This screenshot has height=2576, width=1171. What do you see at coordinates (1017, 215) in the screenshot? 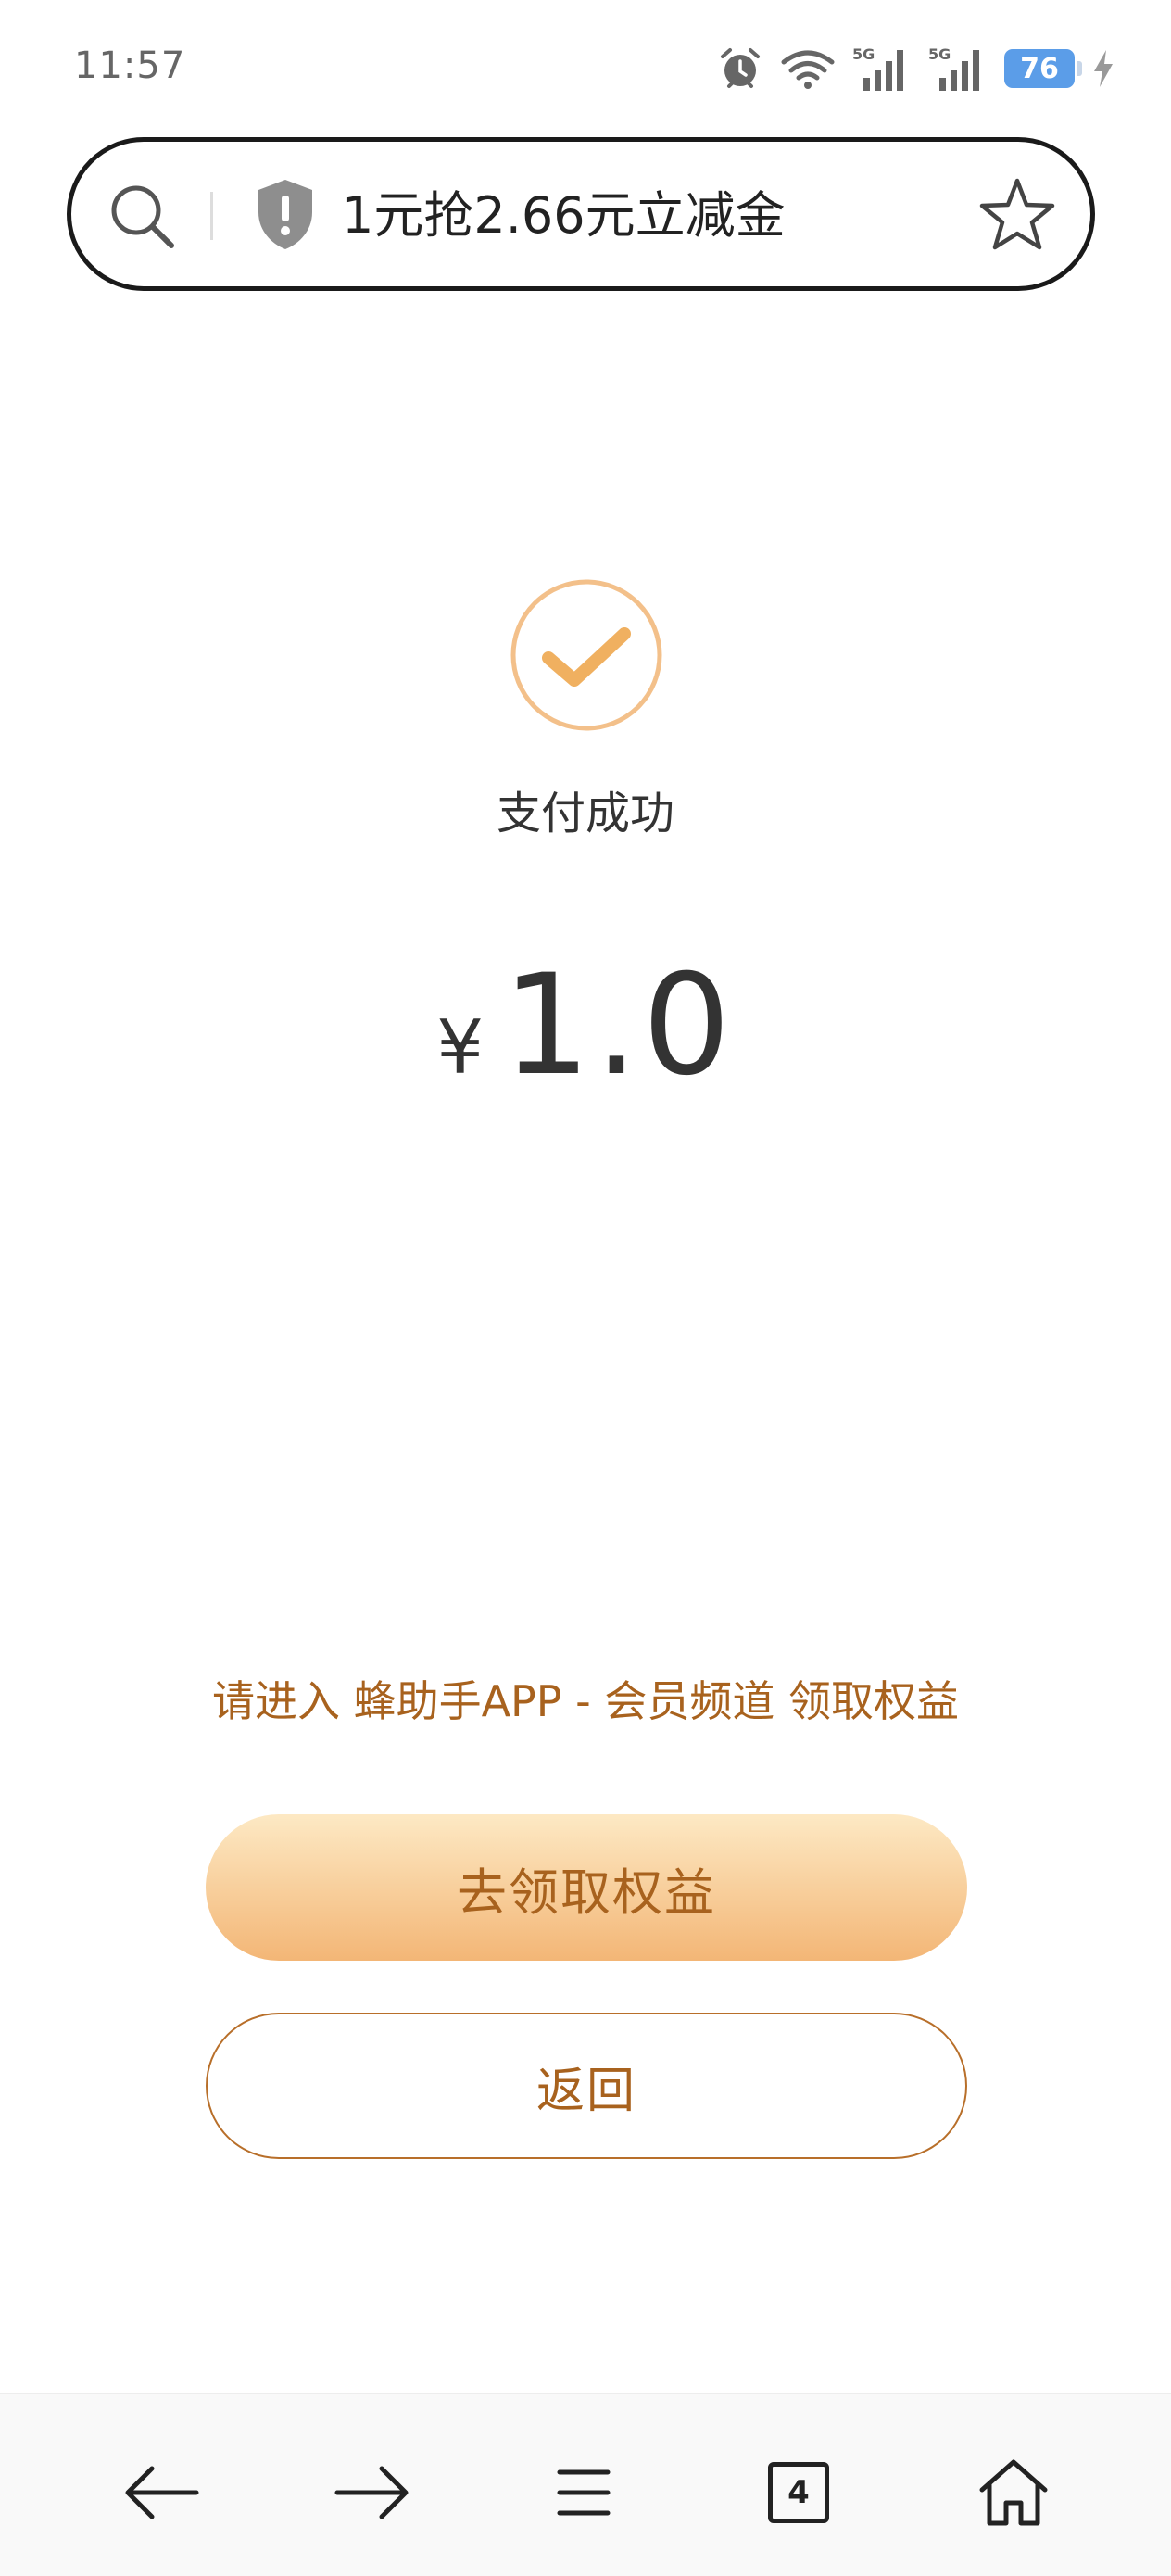
I see `star-icon` at bounding box center [1017, 215].